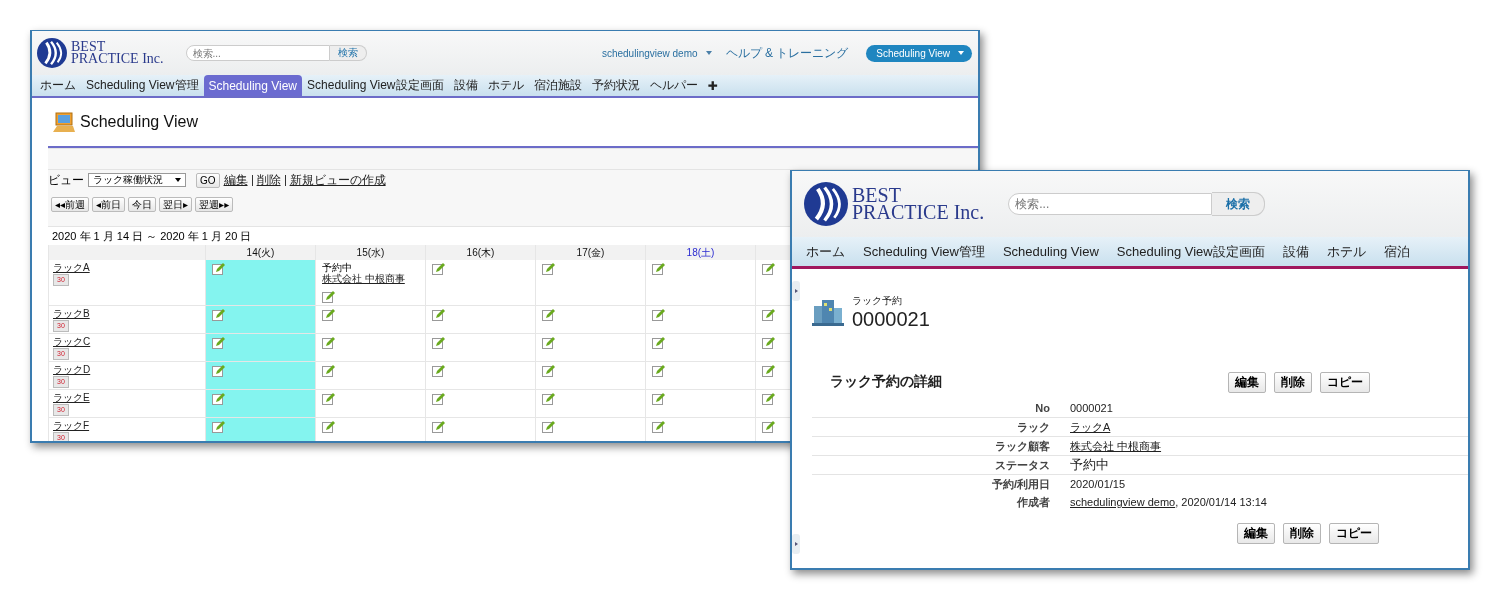  Describe the element at coordinates (127, 397) in the screenshot. I see `rack-link: ラックE` at that location.